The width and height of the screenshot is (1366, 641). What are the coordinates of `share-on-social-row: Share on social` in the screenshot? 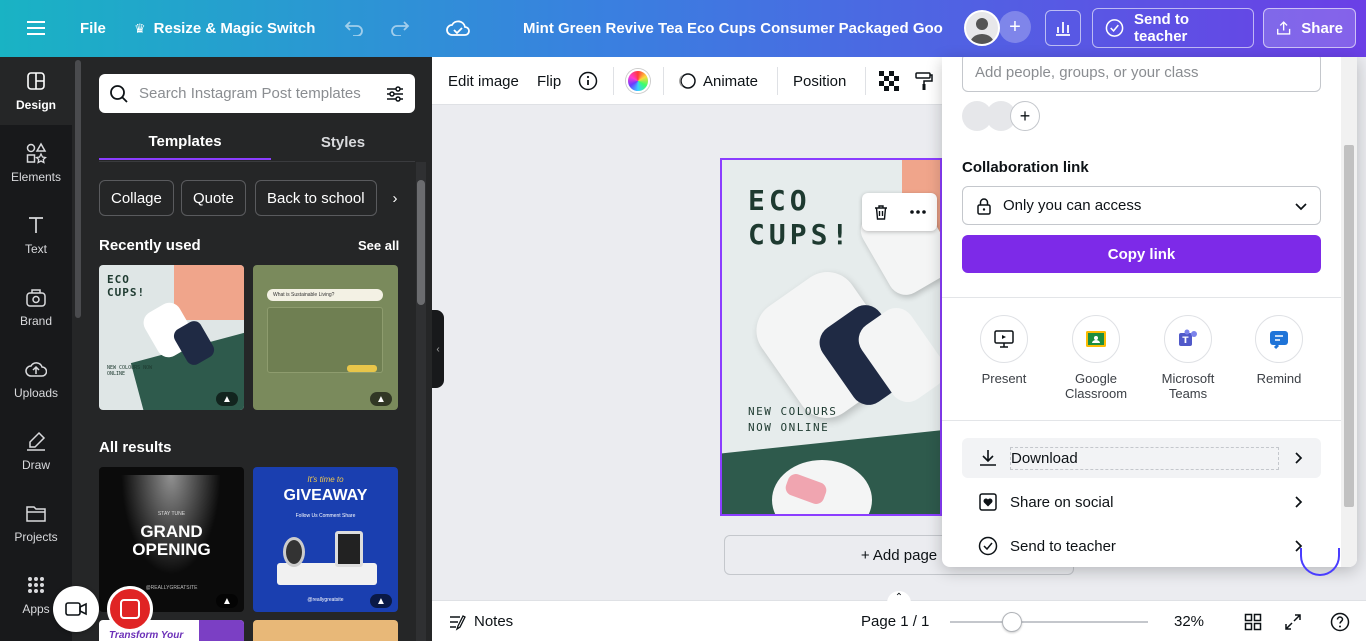 It's located at (1141, 502).